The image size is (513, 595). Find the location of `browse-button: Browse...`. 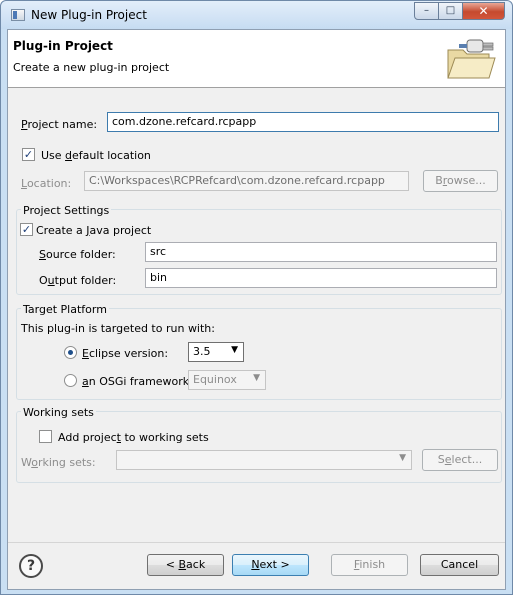

browse-button: Browse... is located at coordinates (460, 181).